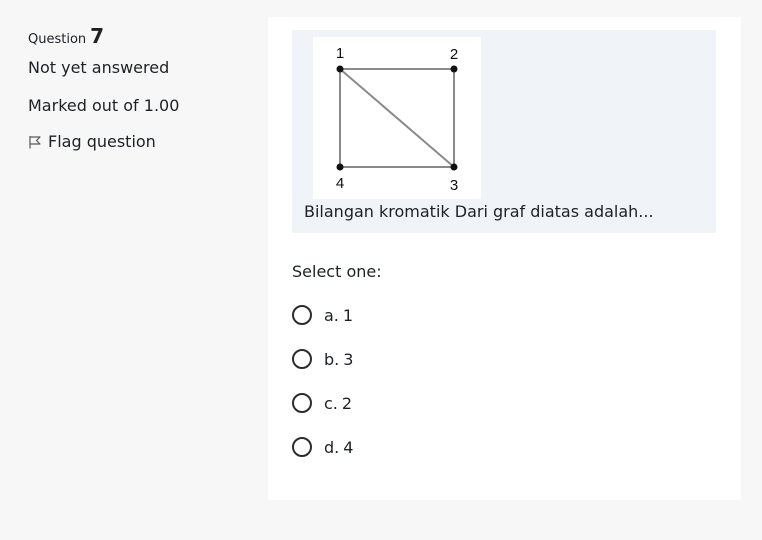 The image size is (762, 540). What do you see at coordinates (97, 36) in the screenshot?
I see `question-number-value: 7` at bounding box center [97, 36].